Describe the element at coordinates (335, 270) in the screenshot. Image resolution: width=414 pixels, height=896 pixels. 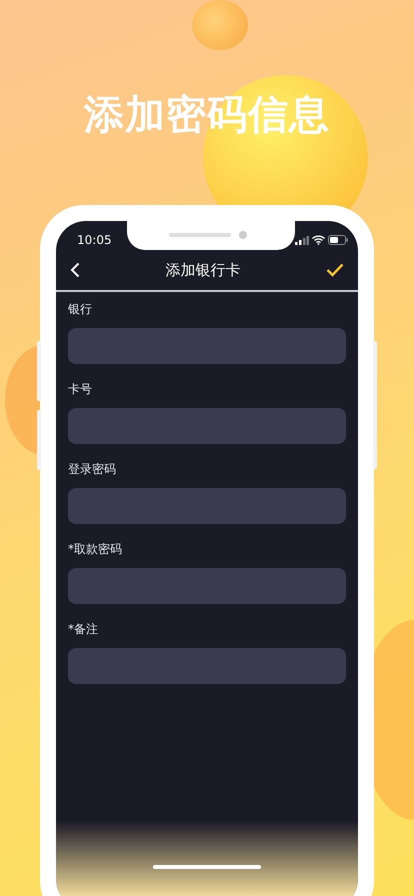
I see `confirm-button` at that location.